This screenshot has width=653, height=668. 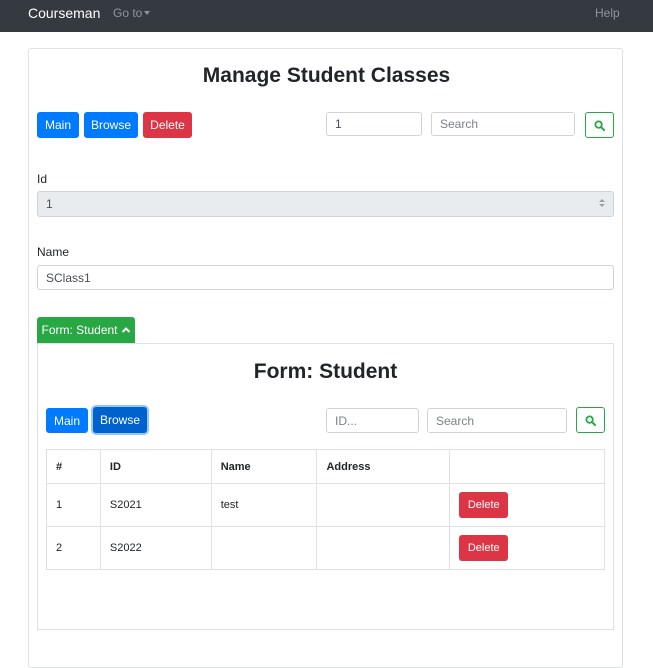 What do you see at coordinates (374, 124) in the screenshot?
I see `id-lookup-input: 1` at bounding box center [374, 124].